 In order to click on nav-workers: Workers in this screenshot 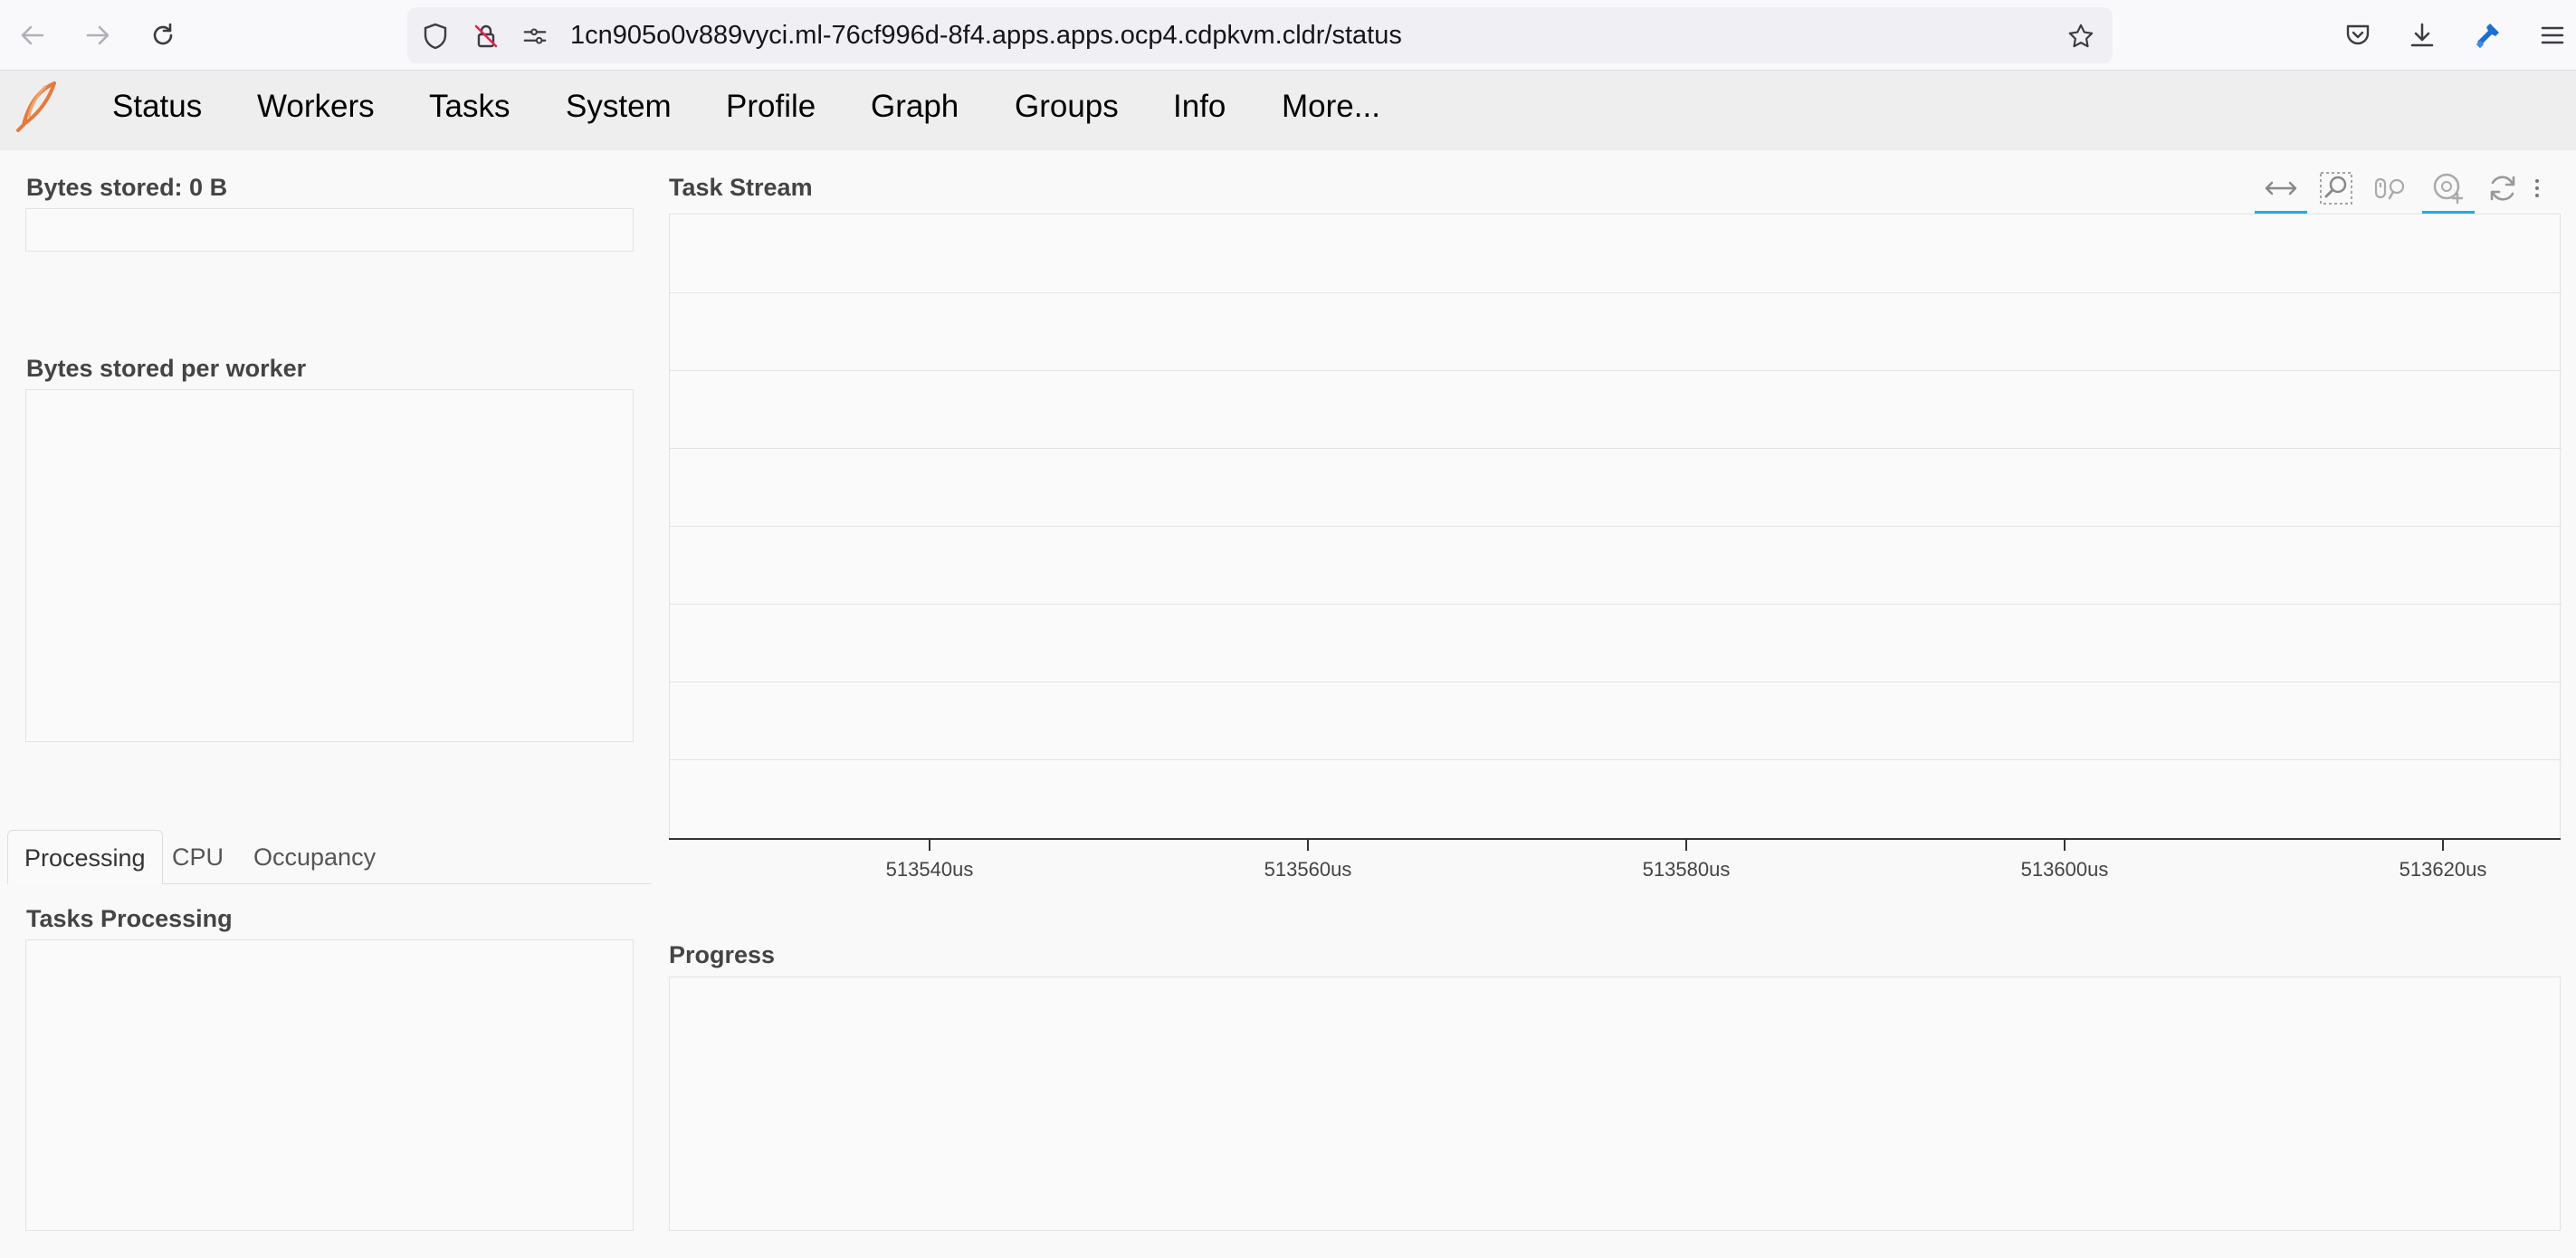, I will do `click(316, 107)`.